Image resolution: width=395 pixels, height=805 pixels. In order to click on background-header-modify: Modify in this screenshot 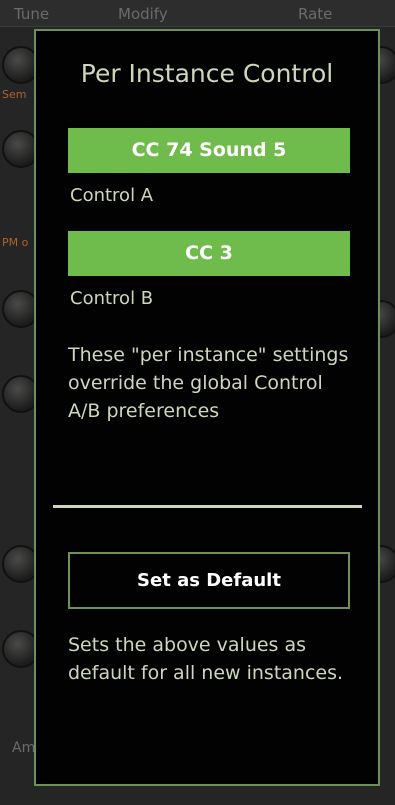, I will do `click(143, 14)`.